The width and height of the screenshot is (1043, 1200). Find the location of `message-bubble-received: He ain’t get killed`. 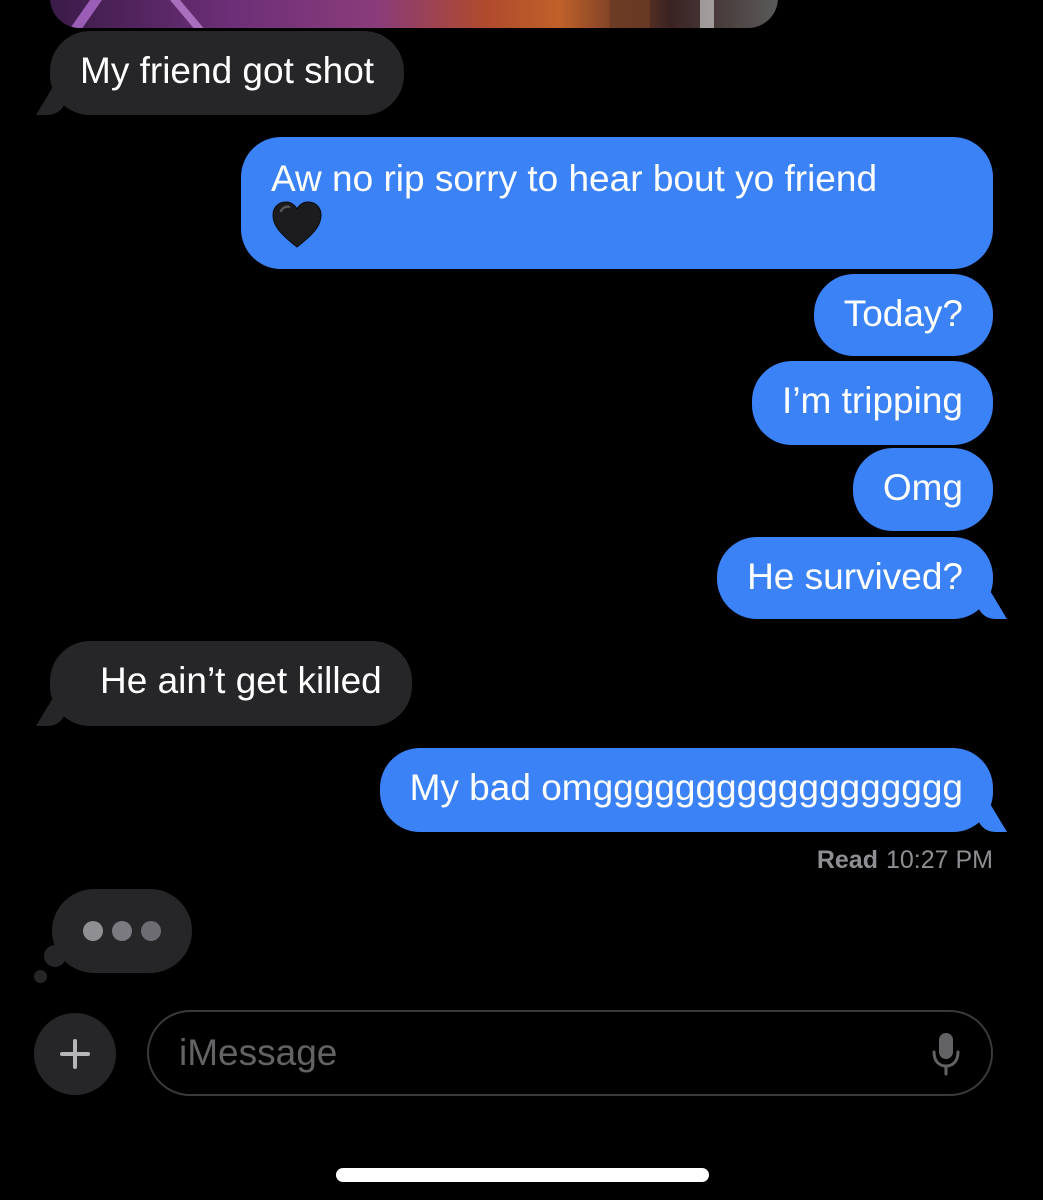

message-bubble-received: He ain’t get killed is located at coordinates (231, 683).